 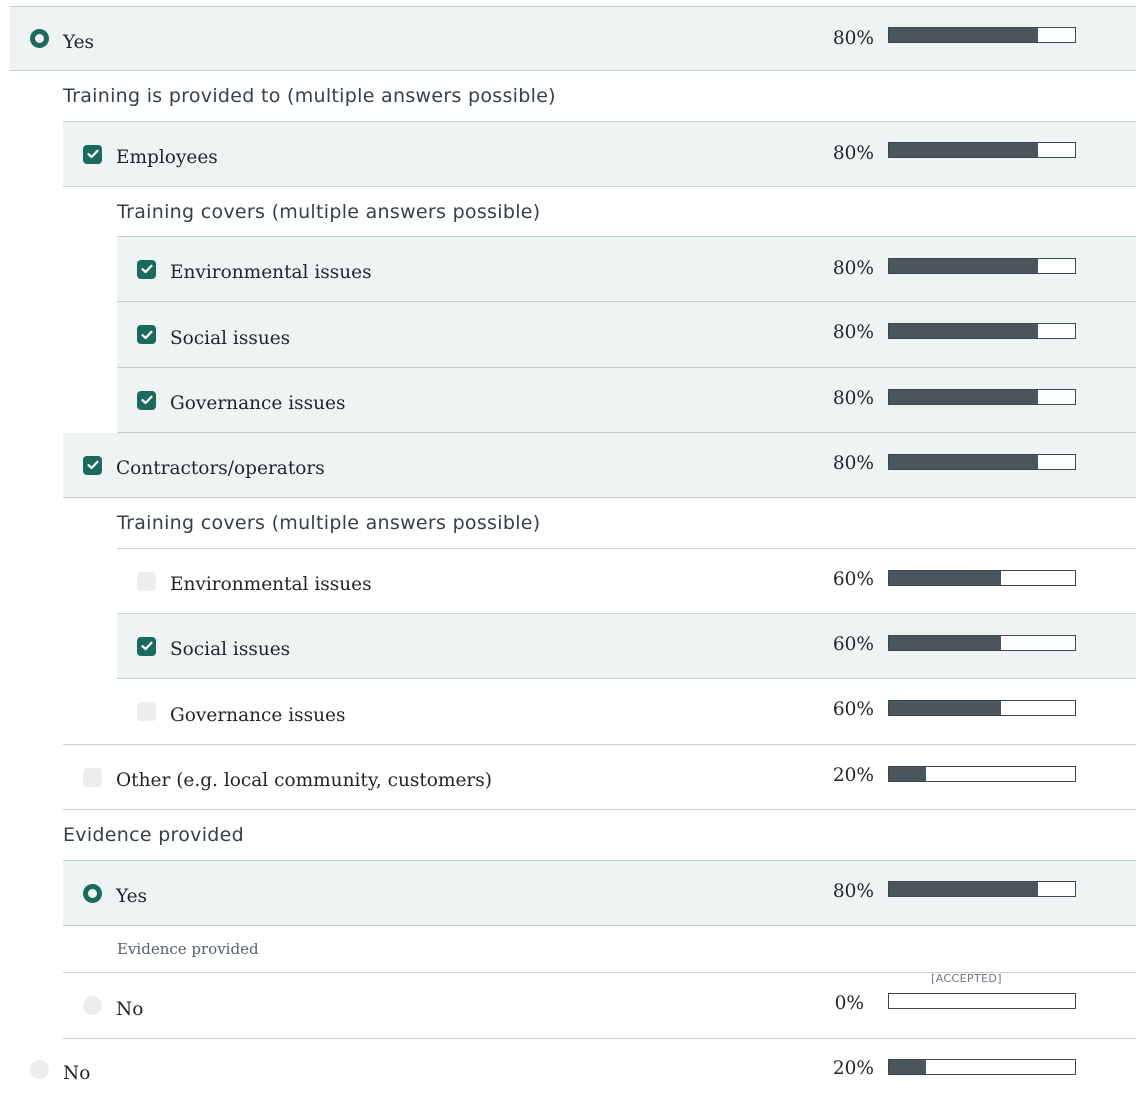 What do you see at coordinates (599, 1005) in the screenshot?
I see `option-evidence-no-row: No [ACCEPTED] 0%` at bounding box center [599, 1005].